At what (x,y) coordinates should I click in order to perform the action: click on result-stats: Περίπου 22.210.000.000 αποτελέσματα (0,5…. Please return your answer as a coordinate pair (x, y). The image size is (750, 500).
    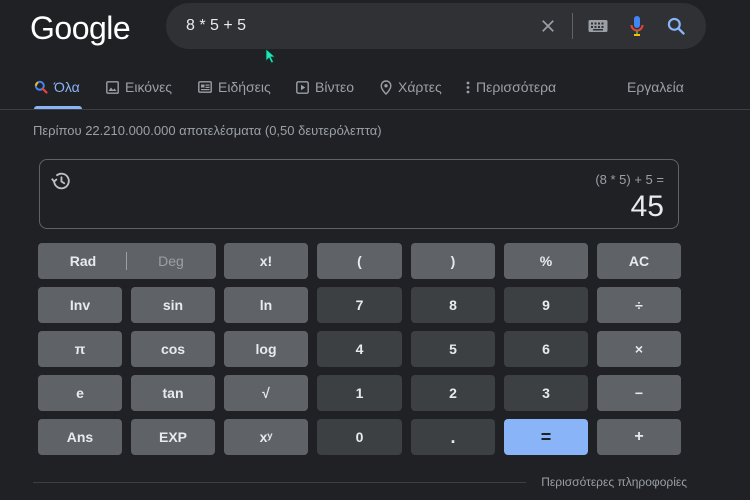
    Looking at the image, I should click on (207, 130).